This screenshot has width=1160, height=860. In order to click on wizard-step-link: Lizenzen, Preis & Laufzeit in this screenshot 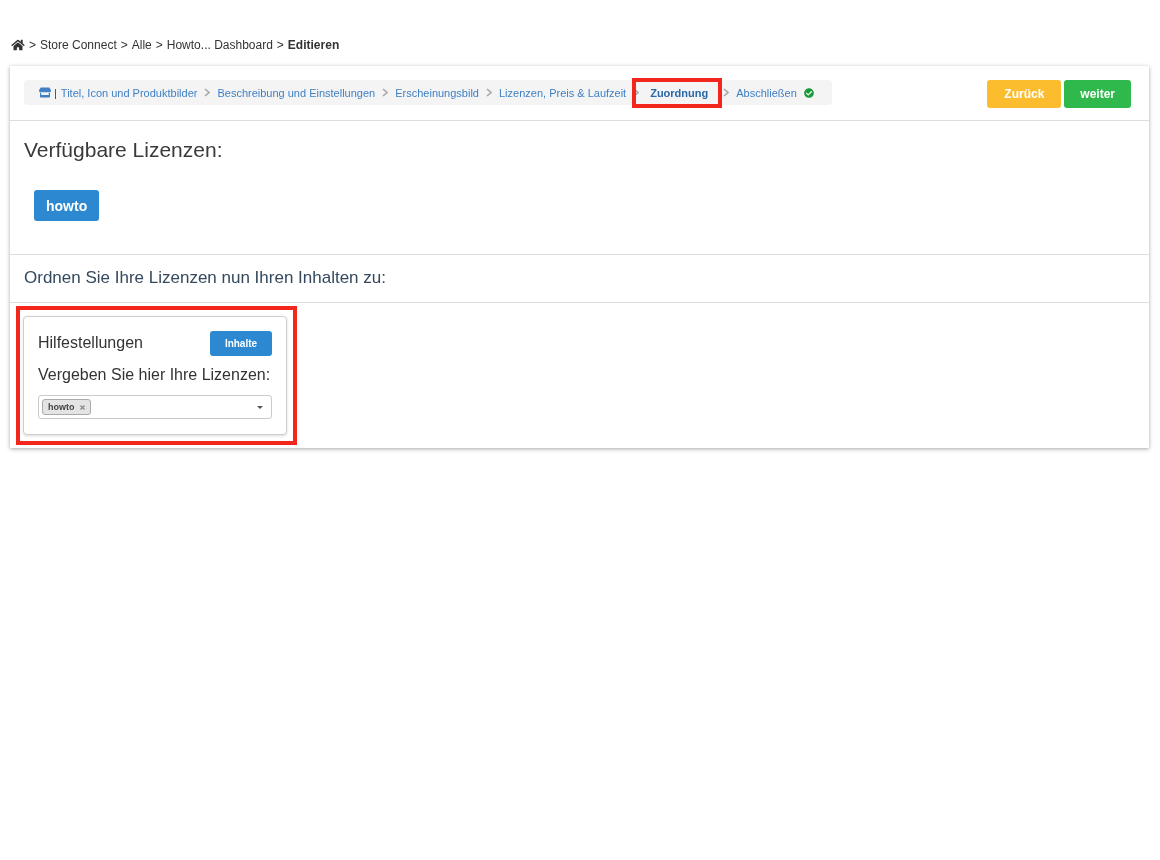, I will do `click(563, 92)`.